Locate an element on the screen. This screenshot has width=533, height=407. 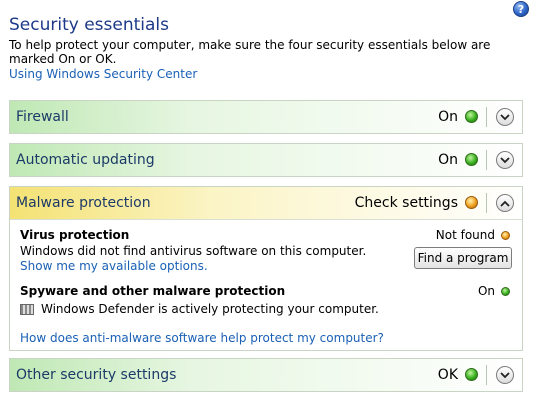
firewall-label: Firewall is located at coordinates (42, 117).